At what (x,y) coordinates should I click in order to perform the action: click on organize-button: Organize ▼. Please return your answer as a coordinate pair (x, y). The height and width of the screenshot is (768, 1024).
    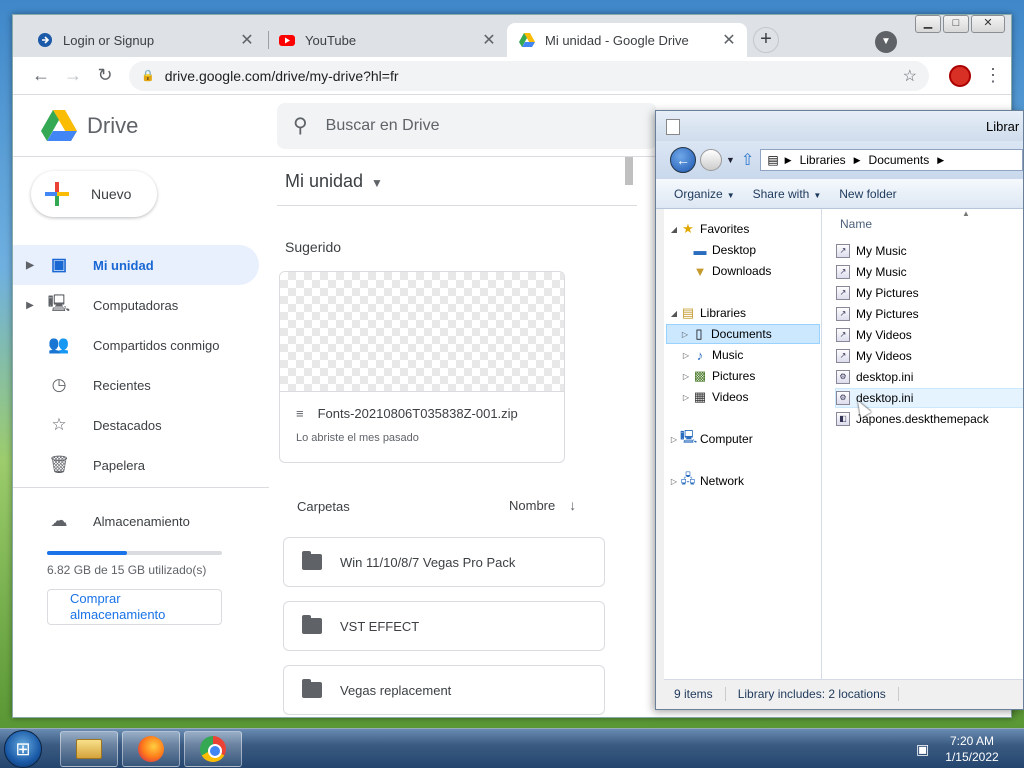
    Looking at the image, I should click on (704, 194).